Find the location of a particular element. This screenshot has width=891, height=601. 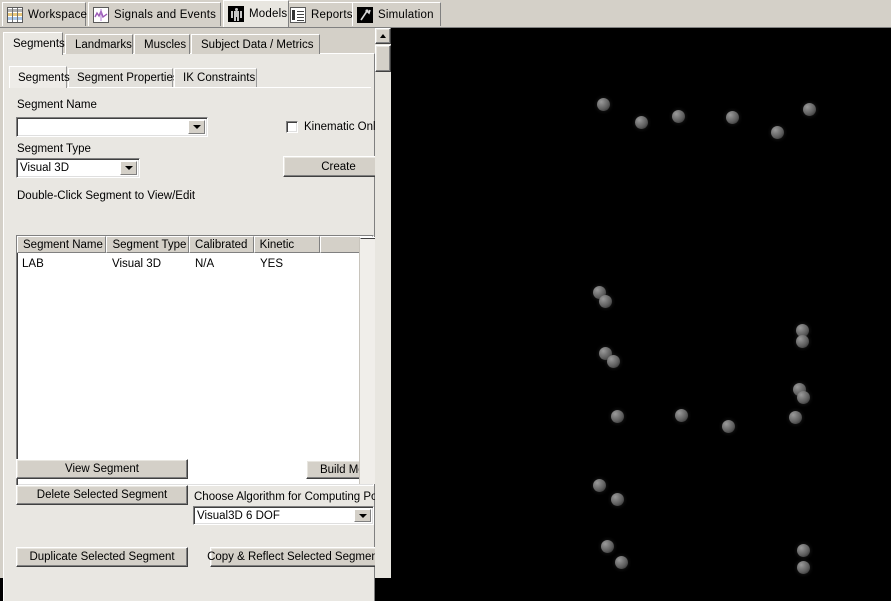

segment-name-combo-dropdown-button is located at coordinates (196, 127).